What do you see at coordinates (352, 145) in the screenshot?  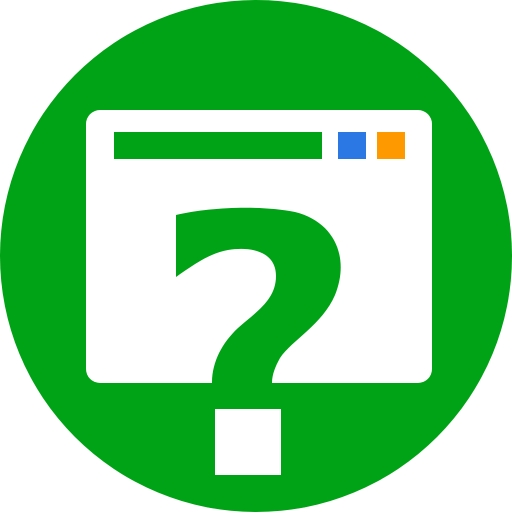 I see `window-button-blue` at bounding box center [352, 145].